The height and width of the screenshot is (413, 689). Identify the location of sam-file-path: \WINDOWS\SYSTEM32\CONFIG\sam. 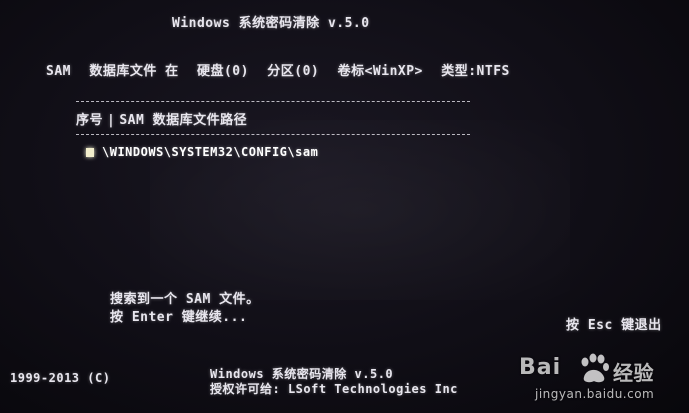
(210, 152).